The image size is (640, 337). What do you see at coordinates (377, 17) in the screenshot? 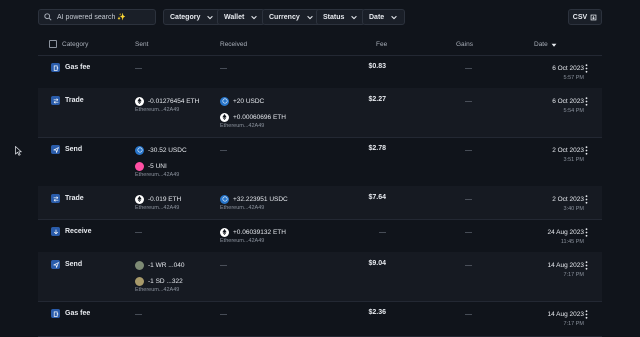
I see `filter-label: Date` at bounding box center [377, 17].